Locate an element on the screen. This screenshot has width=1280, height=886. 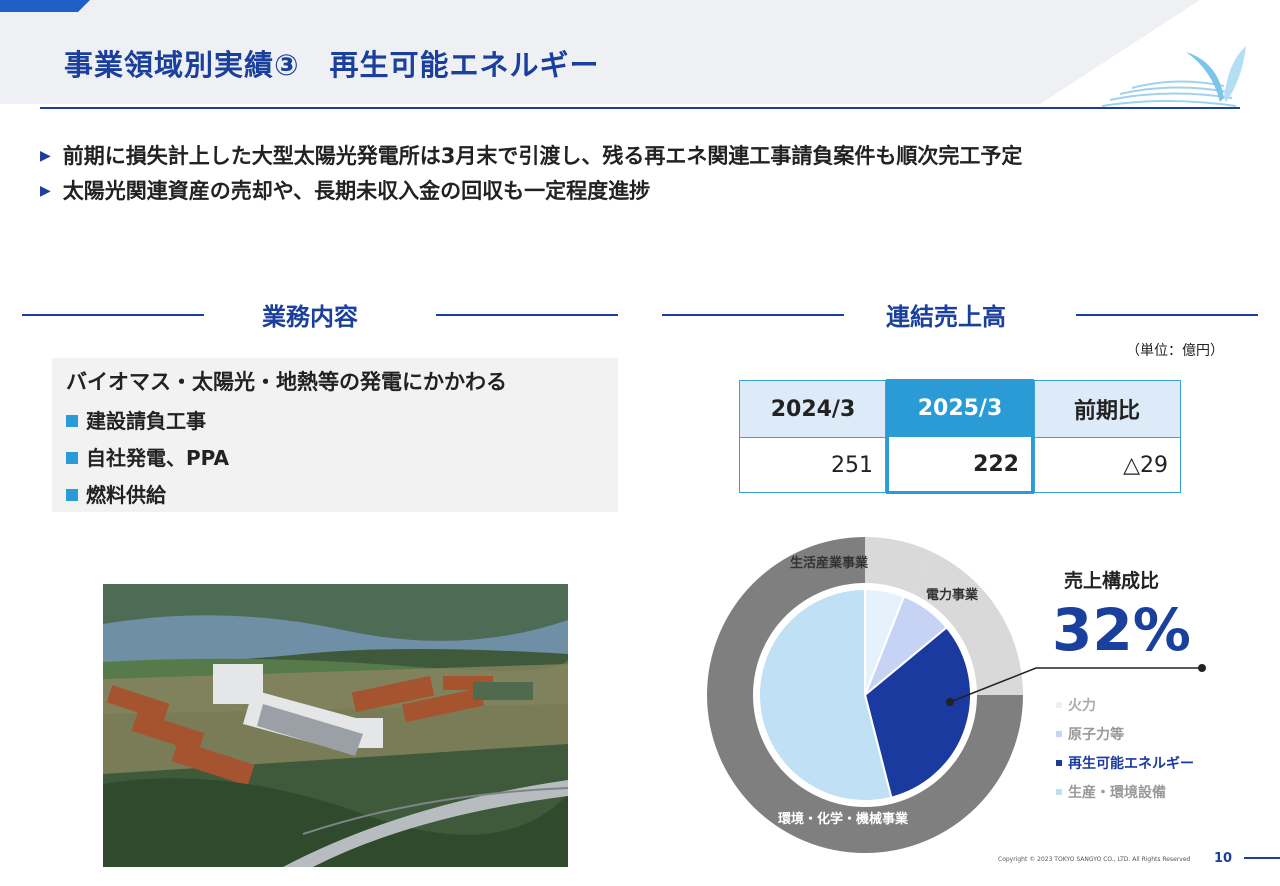
outer-label-env: 環境・化学・機械事業 is located at coordinates (843, 819).